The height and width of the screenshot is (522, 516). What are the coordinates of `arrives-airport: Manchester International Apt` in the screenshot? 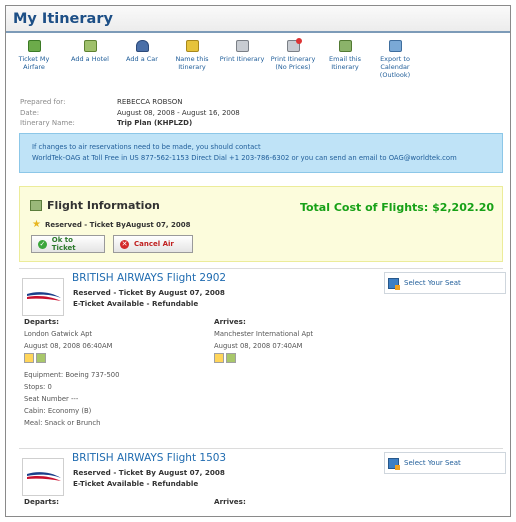 It's located at (264, 334).